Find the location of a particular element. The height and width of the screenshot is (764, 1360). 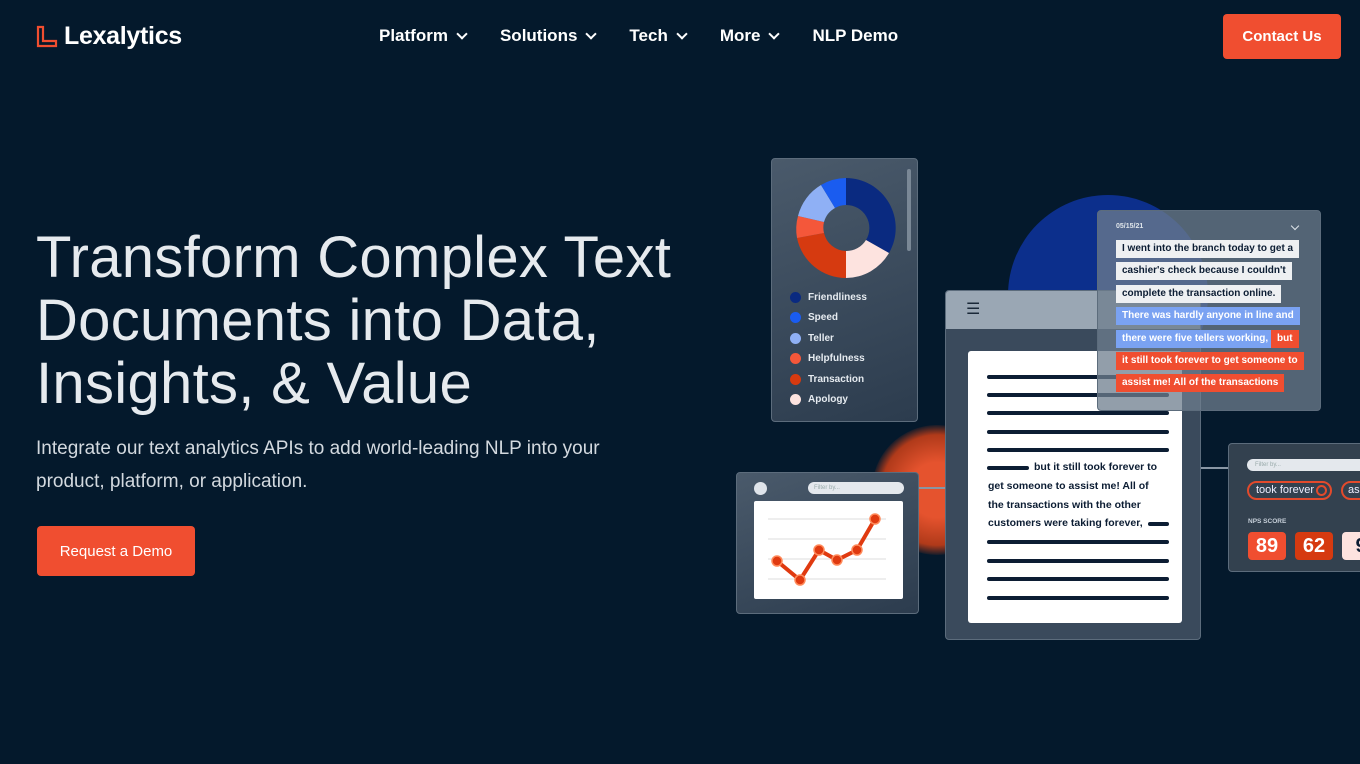

donut-chart is located at coordinates (846, 228).